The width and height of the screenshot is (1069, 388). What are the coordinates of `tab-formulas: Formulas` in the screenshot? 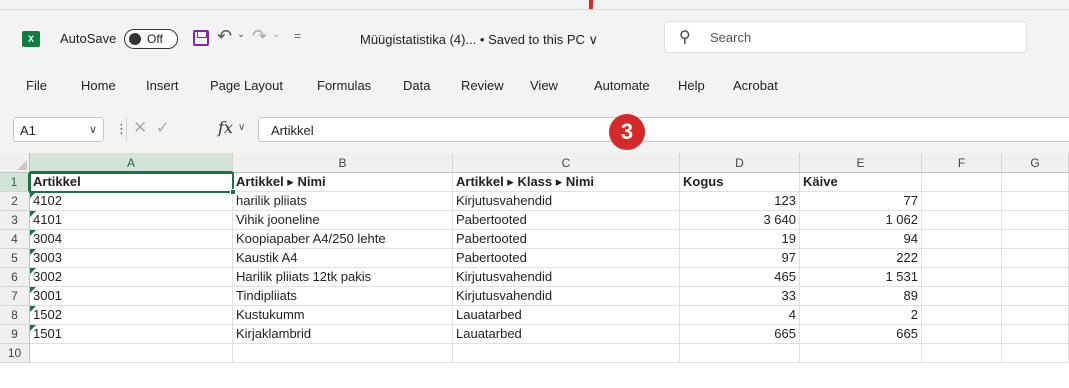 It's located at (344, 85).